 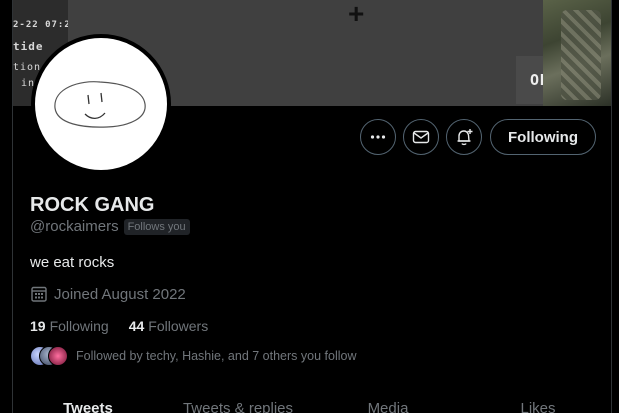 I want to click on message-button, so click(x=421, y=137).